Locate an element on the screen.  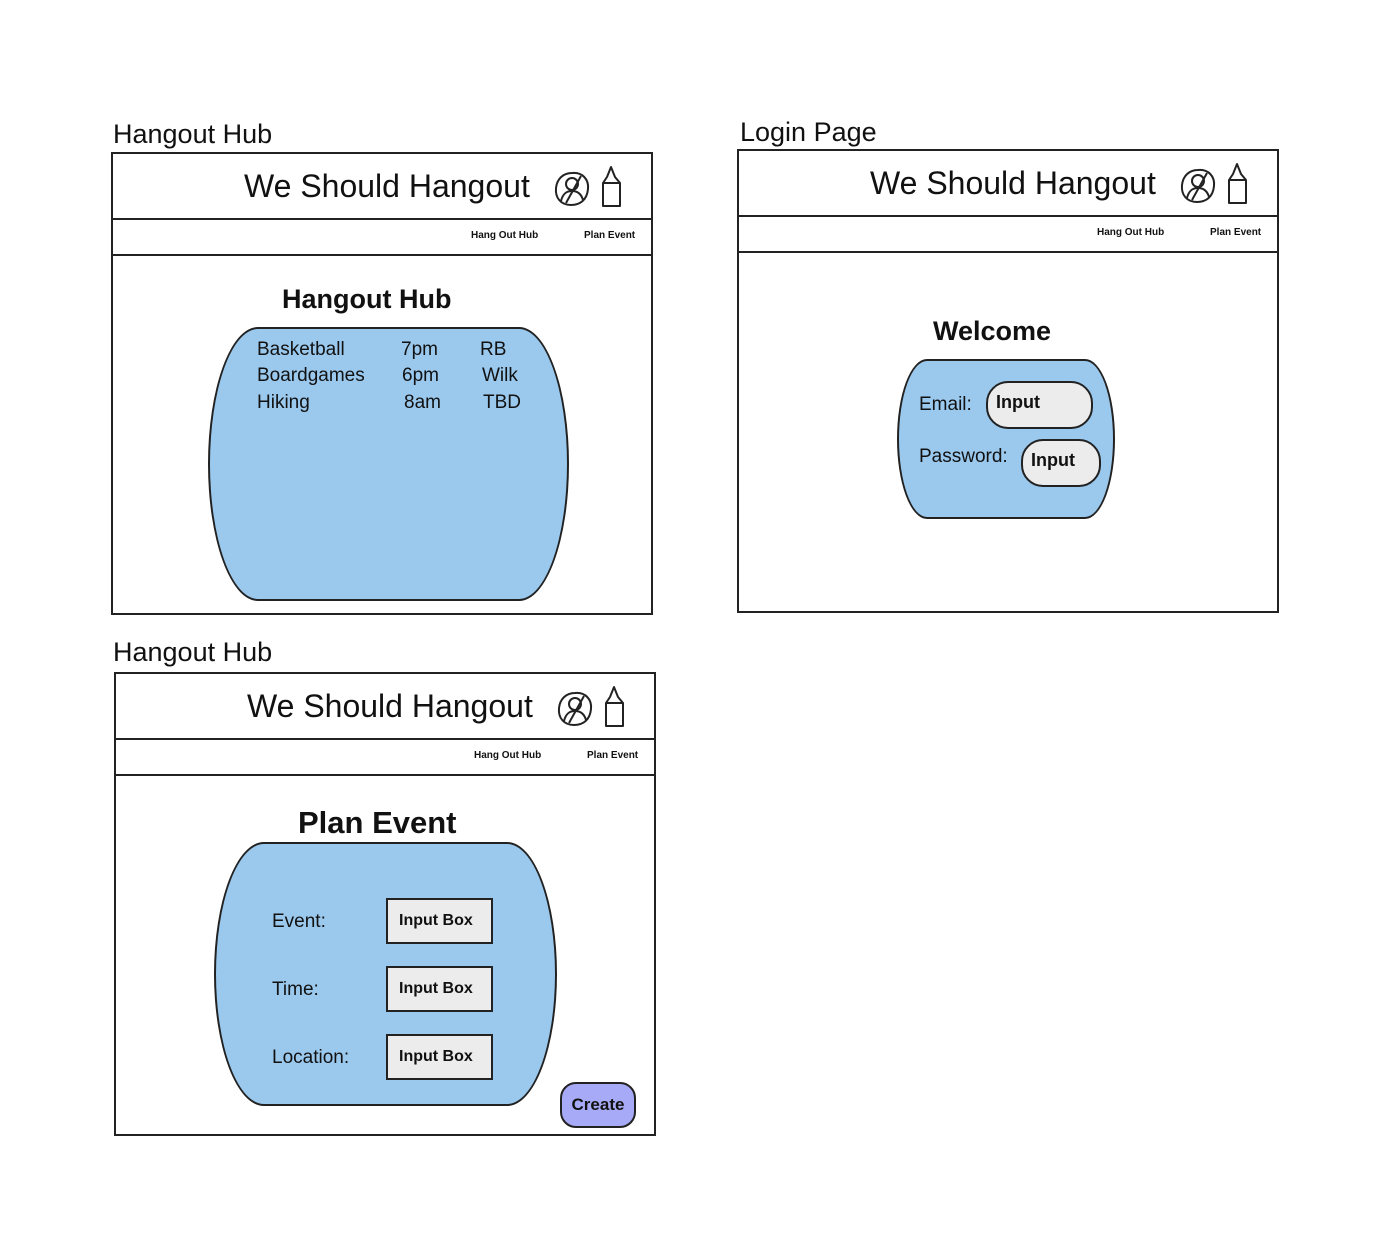
time-field: Input Box is located at coordinates (439, 989).